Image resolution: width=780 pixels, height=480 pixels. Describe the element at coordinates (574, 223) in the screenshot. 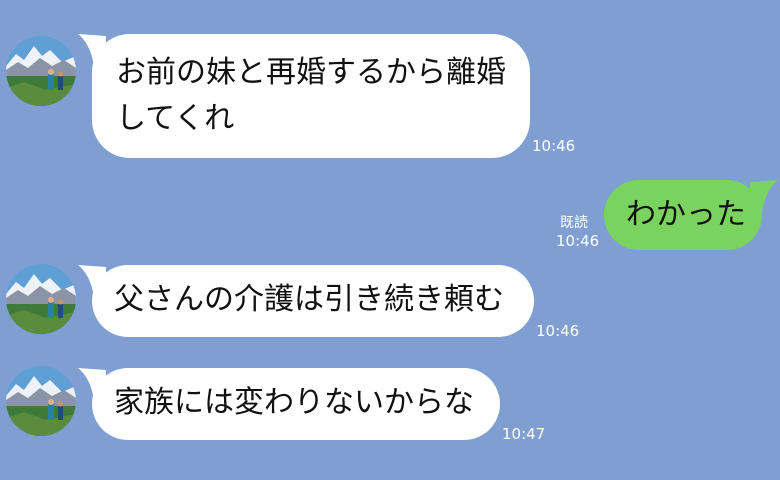

I see `read-receipt: 既読` at that location.